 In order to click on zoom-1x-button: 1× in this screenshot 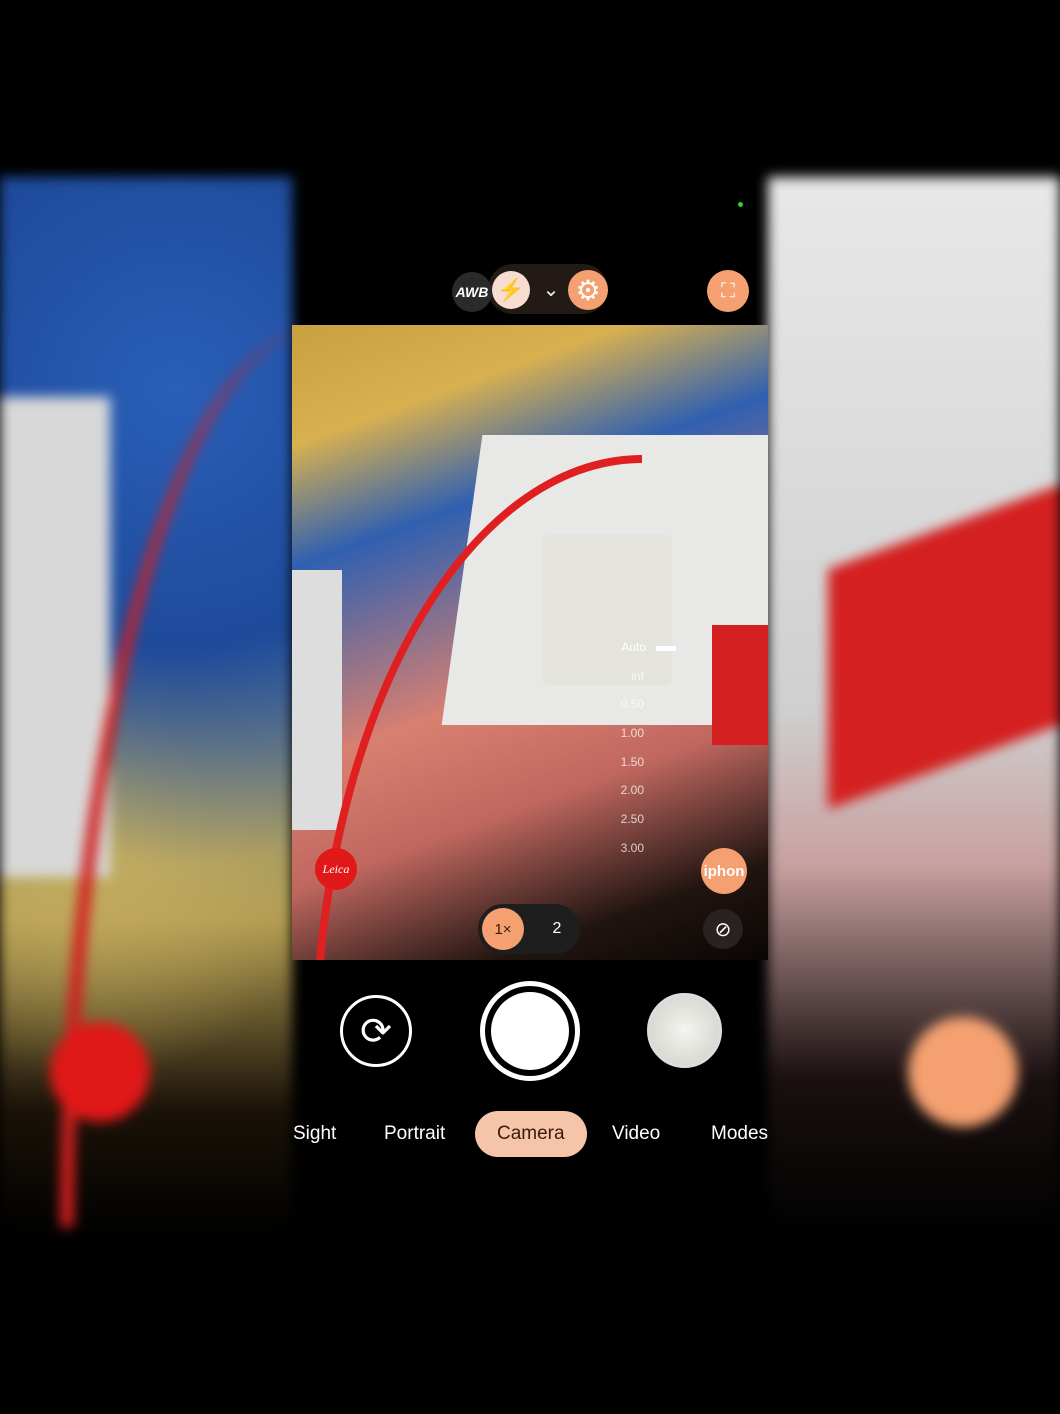, I will do `click(503, 929)`.